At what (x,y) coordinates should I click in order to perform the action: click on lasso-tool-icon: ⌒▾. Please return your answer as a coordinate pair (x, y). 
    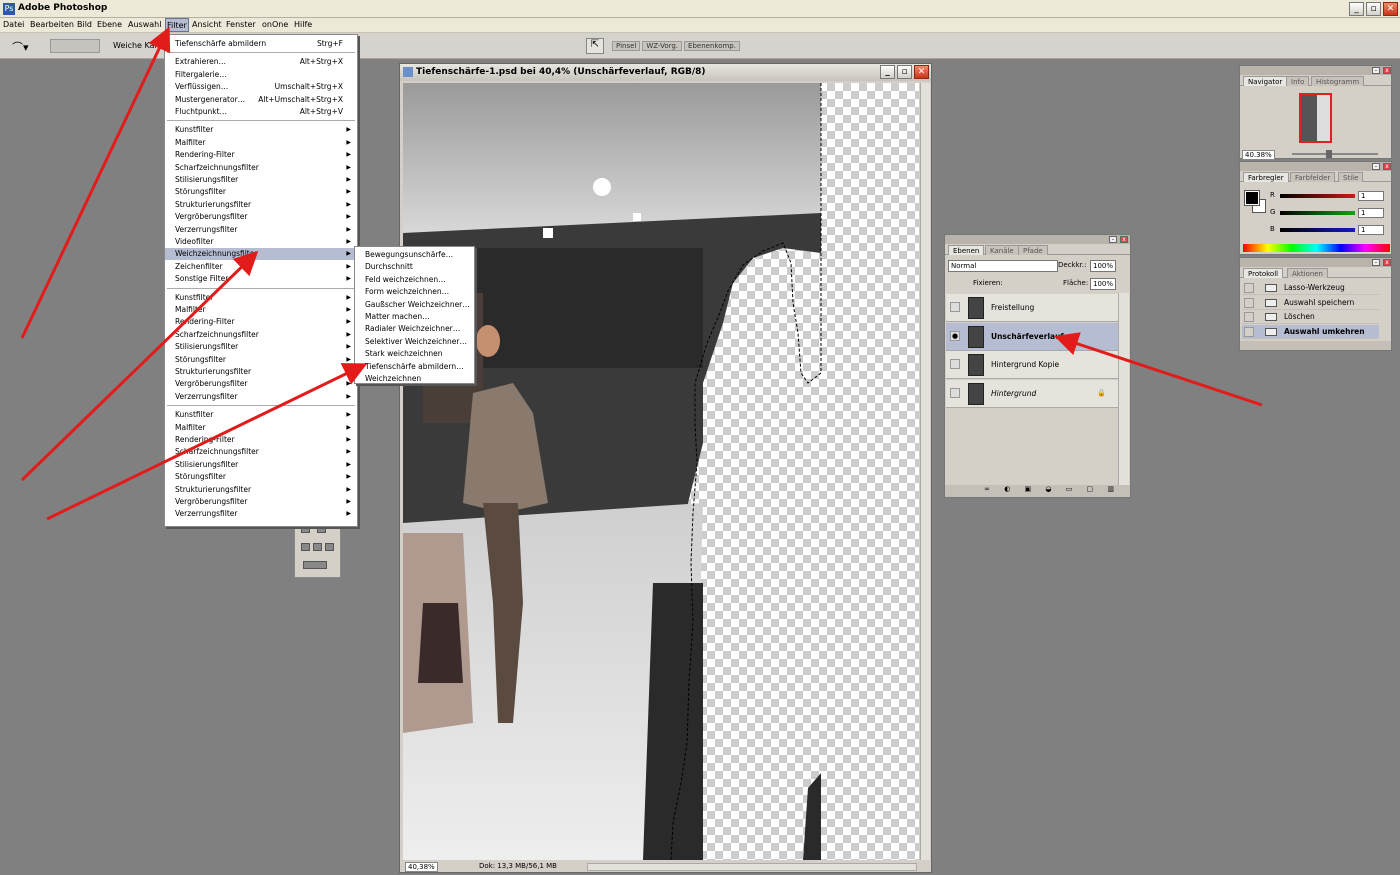
    Looking at the image, I should click on (26, 46).